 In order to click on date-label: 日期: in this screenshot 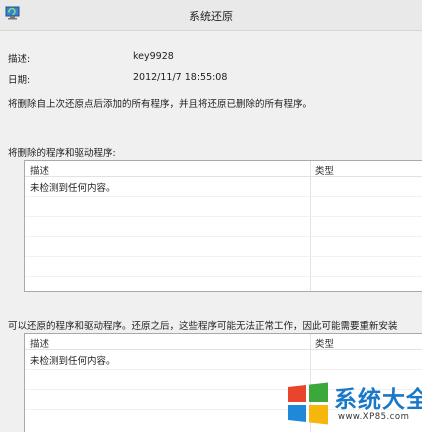, I will do `click(19, 80)`.